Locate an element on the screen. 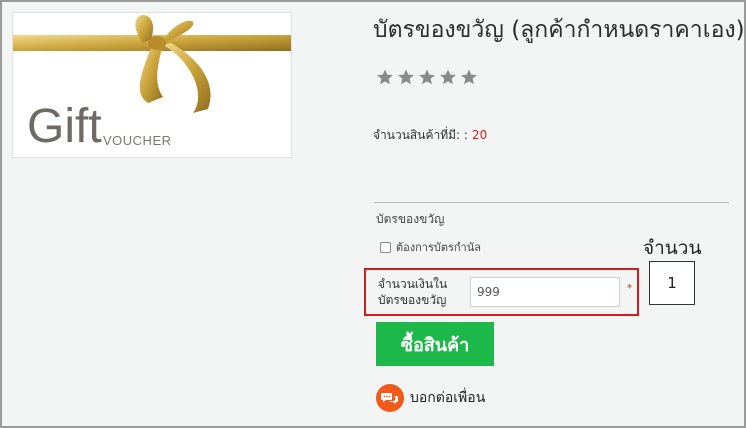 The image size is (746, 428). chat-bubbles-icon is located at coordinates (390, 398).